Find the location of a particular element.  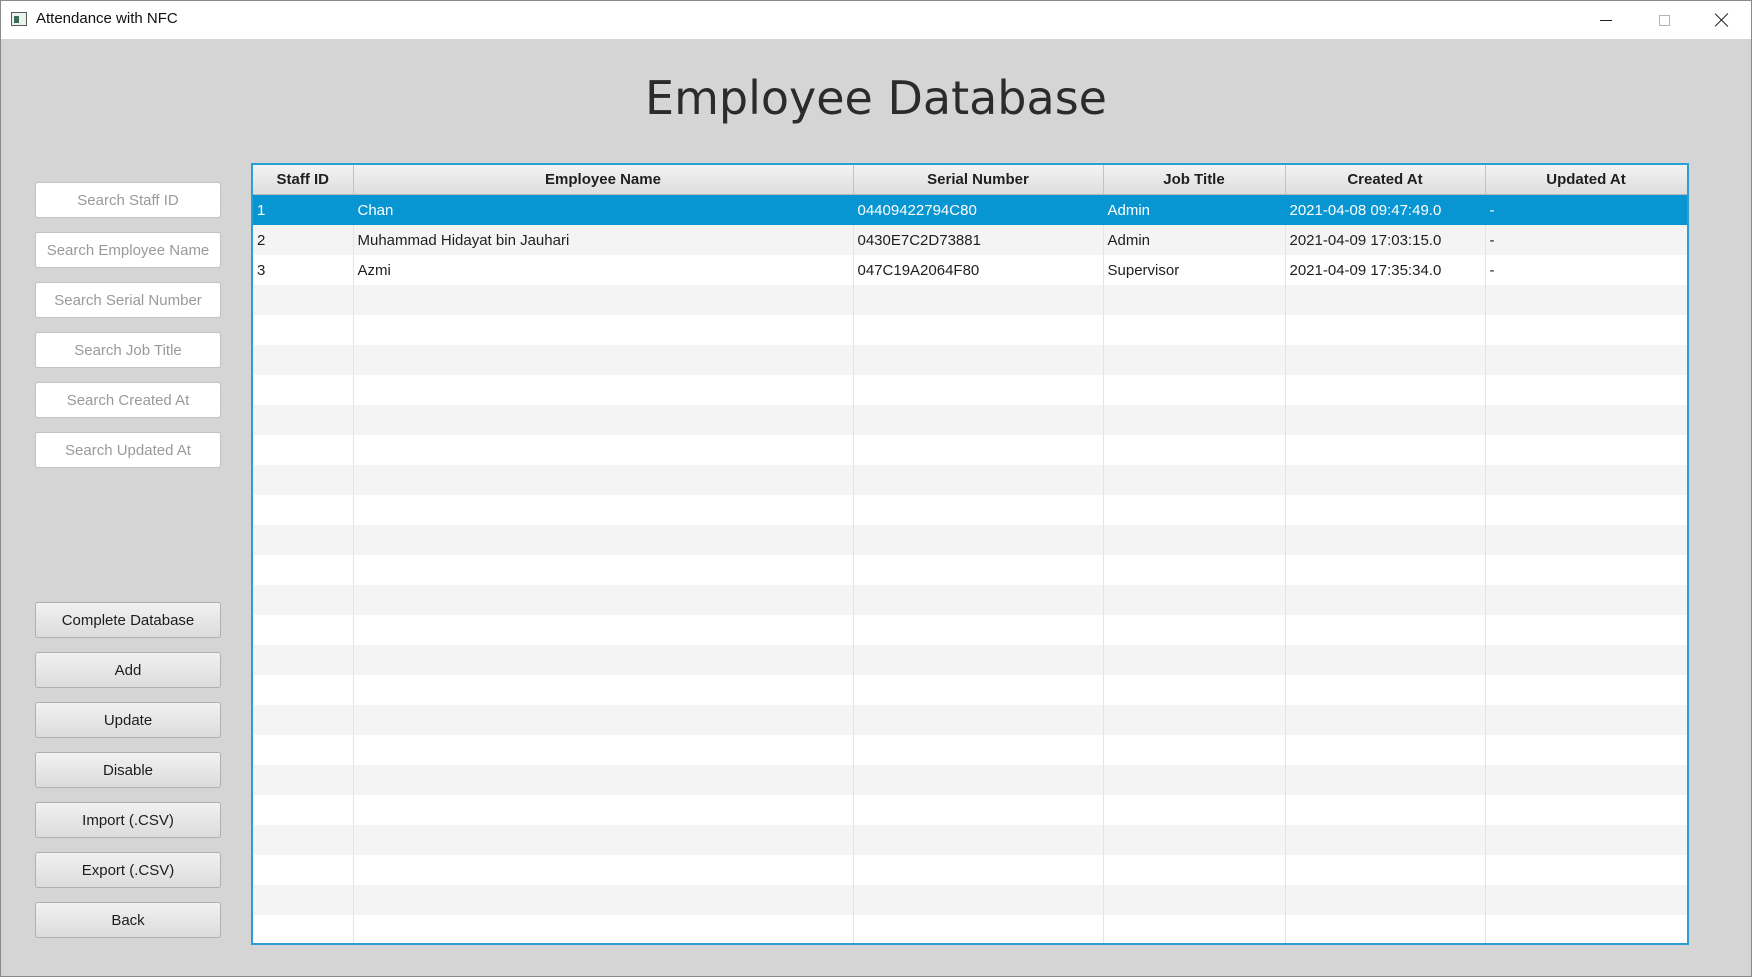

cell-staff-id: 1 is located at coordinates (303, 209).